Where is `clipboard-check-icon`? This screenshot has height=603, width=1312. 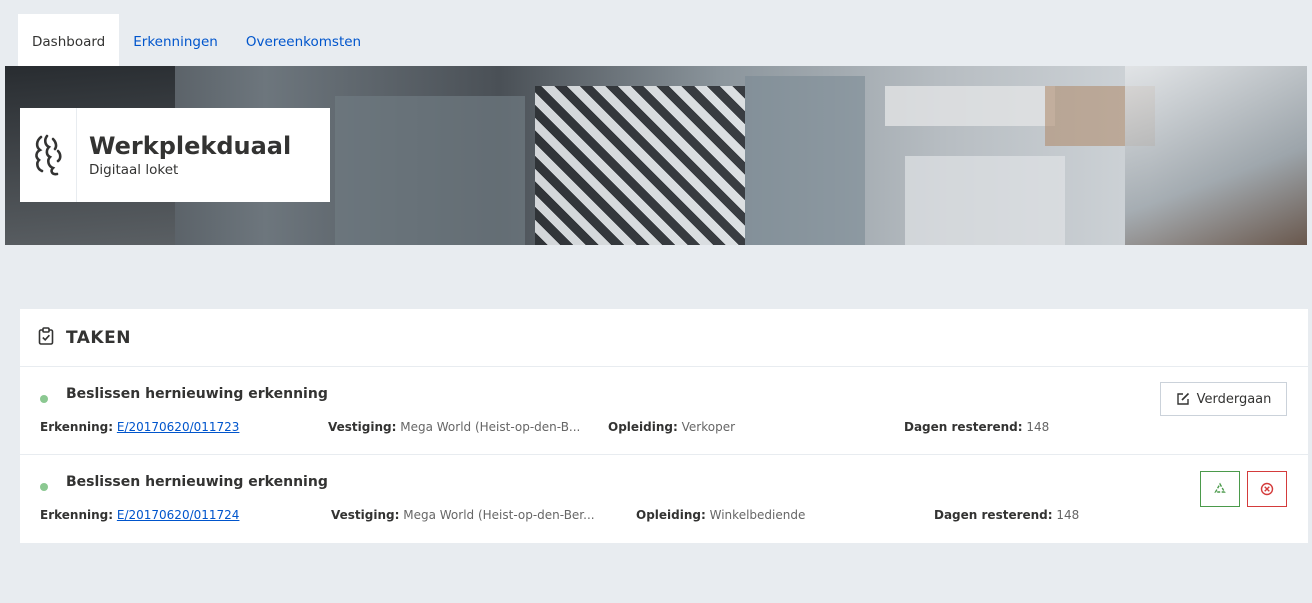
clipboard-check-icon is located at coordinates (46, 337).